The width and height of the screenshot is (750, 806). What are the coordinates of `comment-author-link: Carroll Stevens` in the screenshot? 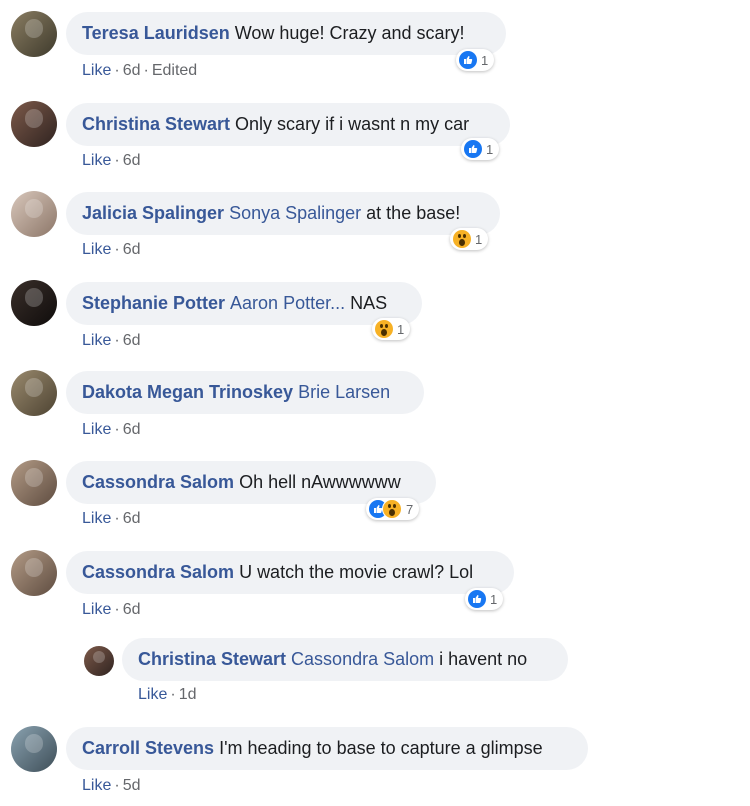 It's located at (148, 748).